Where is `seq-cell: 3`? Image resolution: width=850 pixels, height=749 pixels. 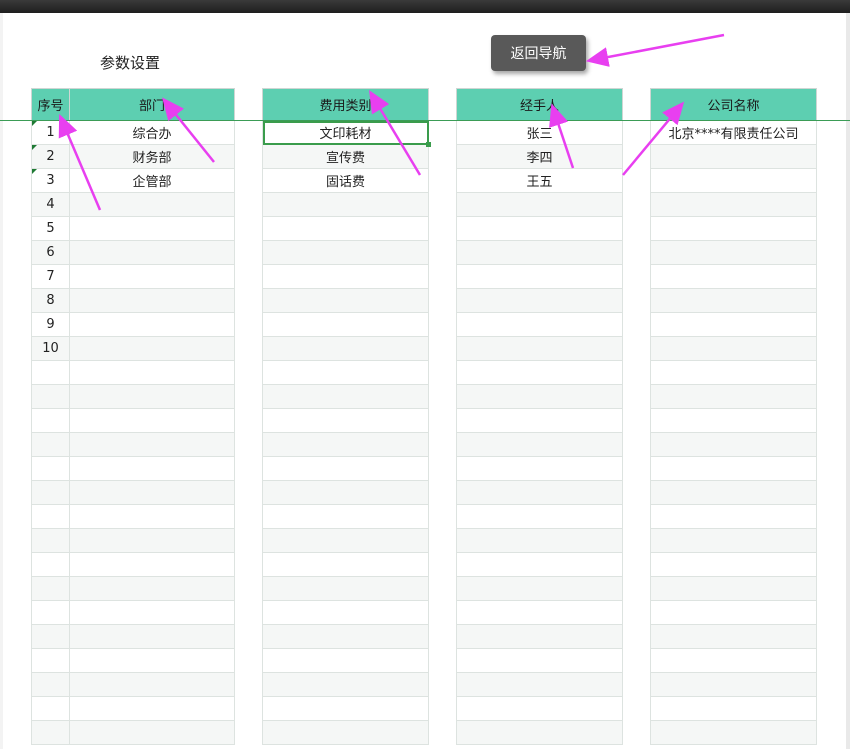
seq-cell: 3 is located at coordinates (50, 180).